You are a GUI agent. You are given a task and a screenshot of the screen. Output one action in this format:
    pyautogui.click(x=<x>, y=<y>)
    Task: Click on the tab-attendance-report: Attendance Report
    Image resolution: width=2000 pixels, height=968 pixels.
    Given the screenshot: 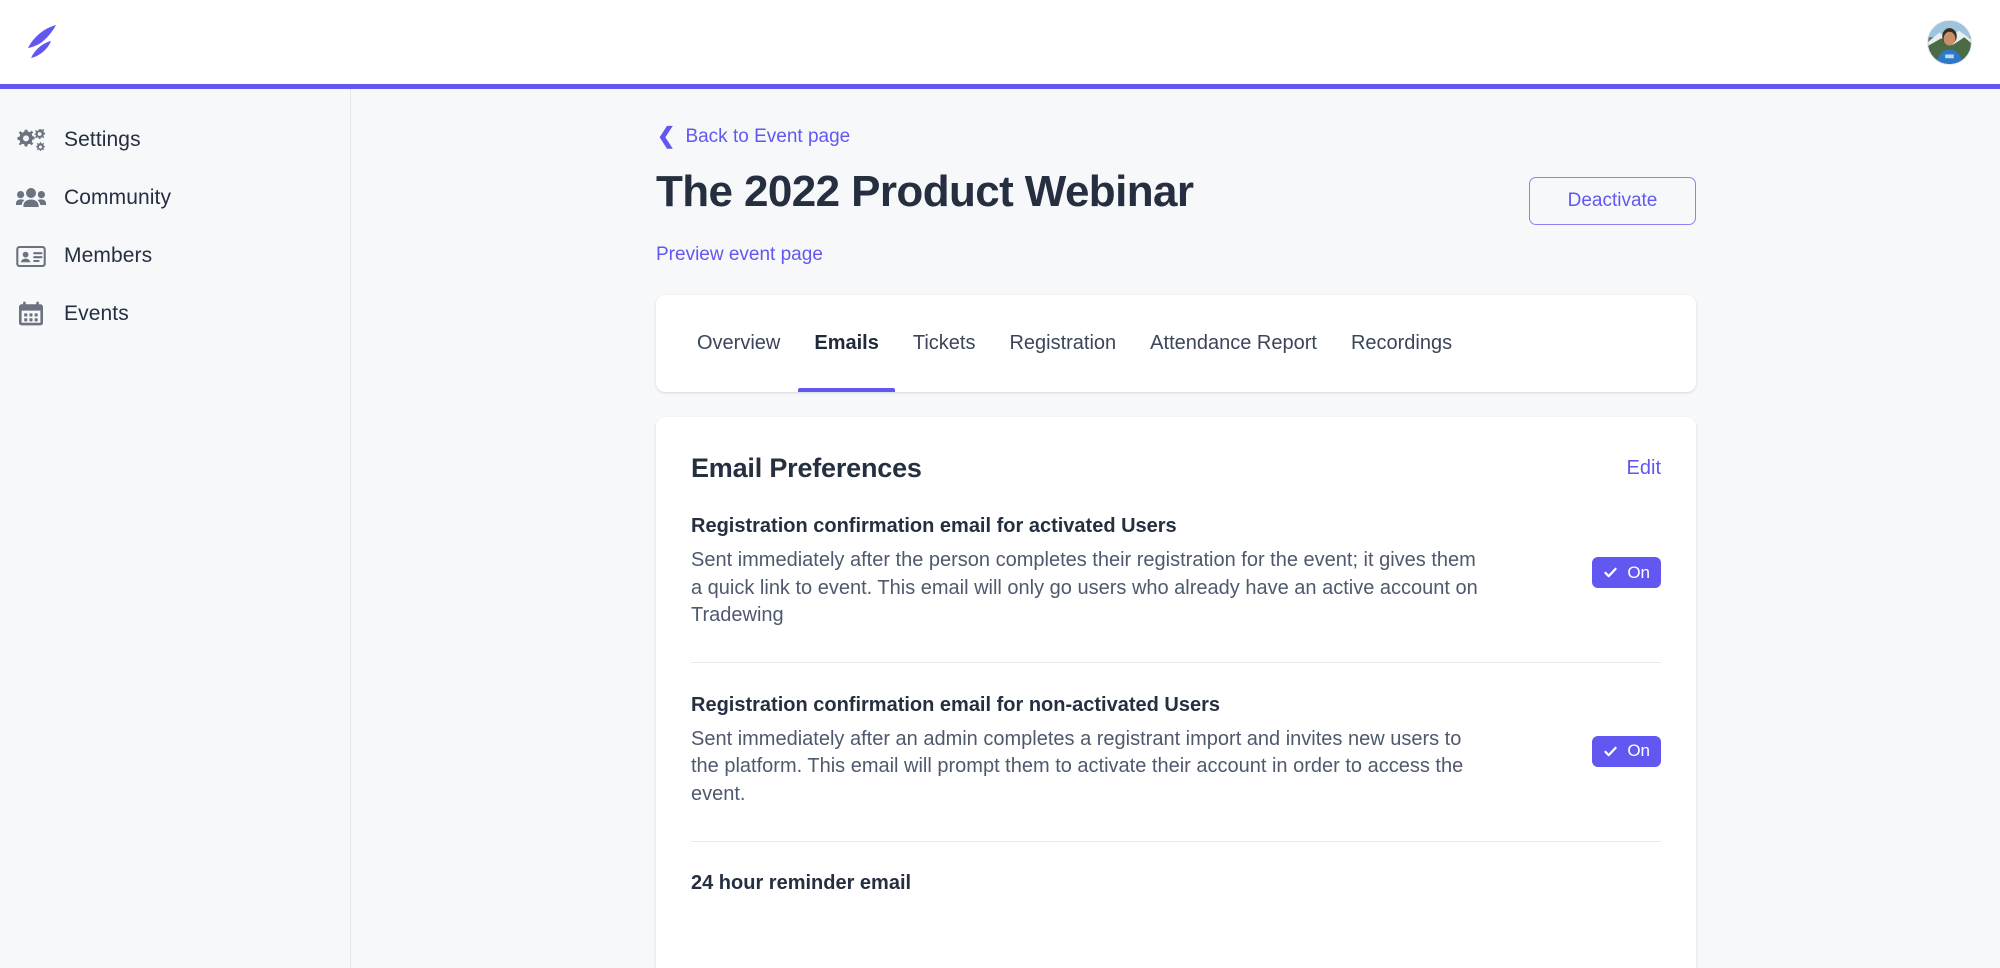 What is the action you would take?
    pyautogui.click(x=1233, y=343)
    